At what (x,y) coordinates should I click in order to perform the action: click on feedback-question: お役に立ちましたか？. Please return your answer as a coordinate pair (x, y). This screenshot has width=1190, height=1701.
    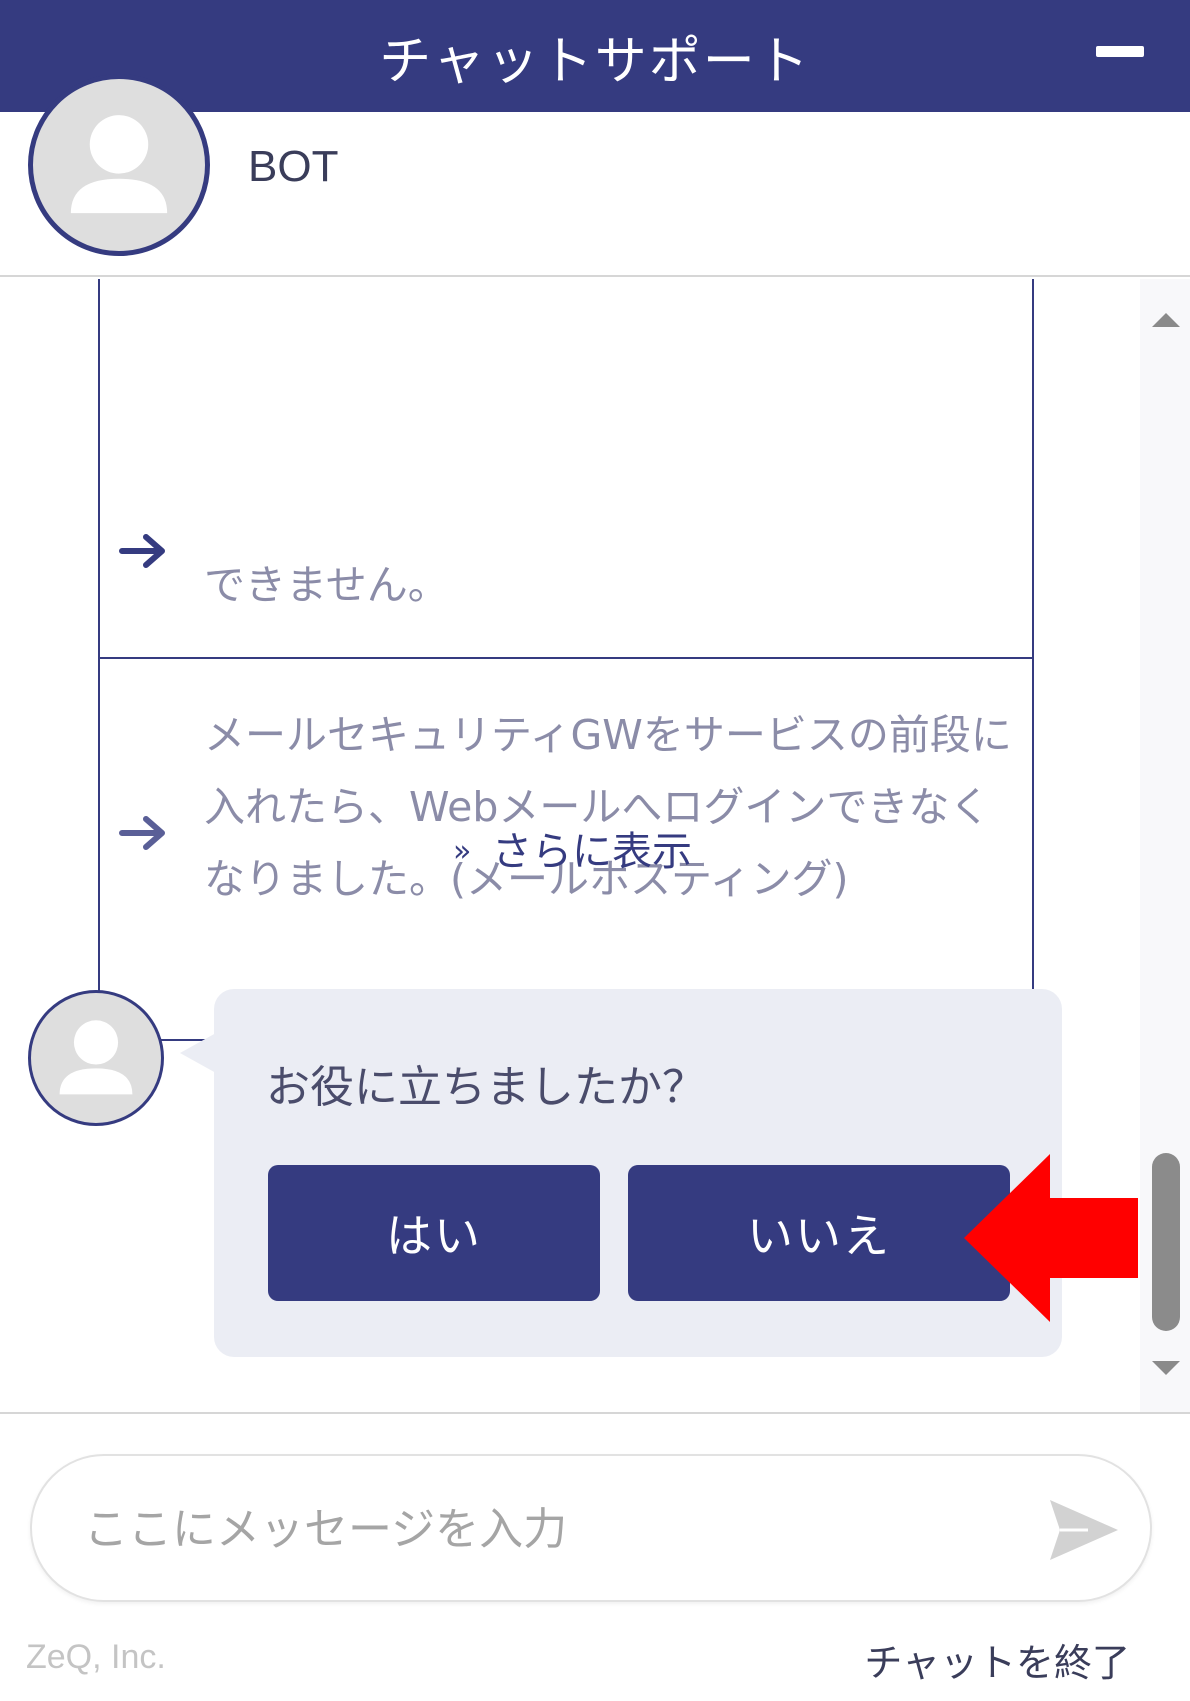
    Looking at the image, I should click on (486, 1087).